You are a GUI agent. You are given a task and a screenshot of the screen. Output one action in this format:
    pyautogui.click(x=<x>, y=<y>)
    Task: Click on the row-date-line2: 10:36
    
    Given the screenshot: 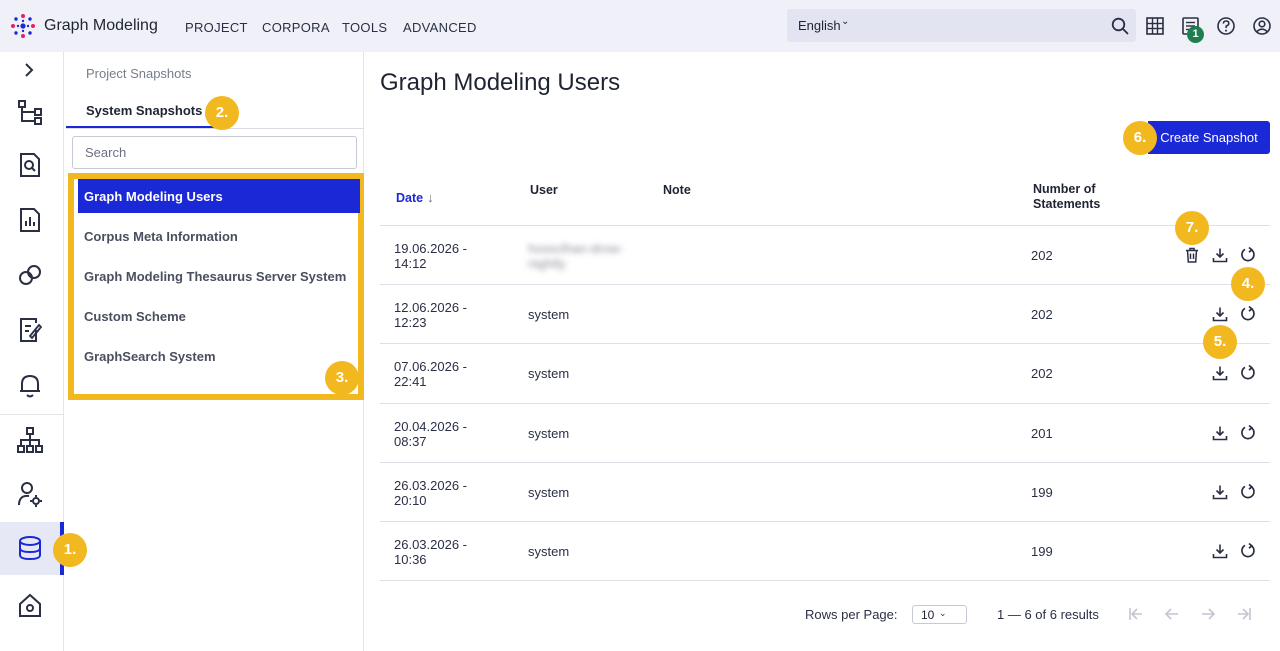 What is the action you would take?
    pyautogui.click(x=410, y=559)
    